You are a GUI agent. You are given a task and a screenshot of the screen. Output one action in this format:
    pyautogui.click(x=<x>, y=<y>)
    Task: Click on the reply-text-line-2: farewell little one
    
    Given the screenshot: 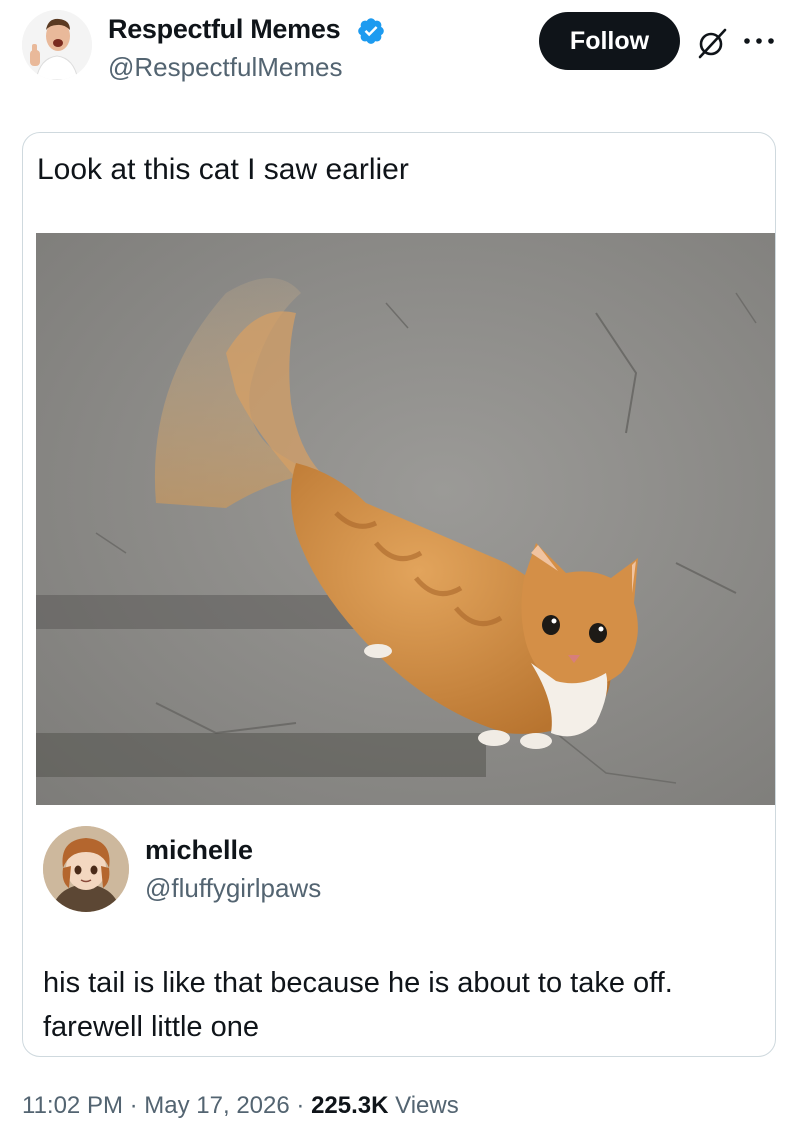 What is the action you would take?
    pyautogui.click(x=151, y=1027)
    